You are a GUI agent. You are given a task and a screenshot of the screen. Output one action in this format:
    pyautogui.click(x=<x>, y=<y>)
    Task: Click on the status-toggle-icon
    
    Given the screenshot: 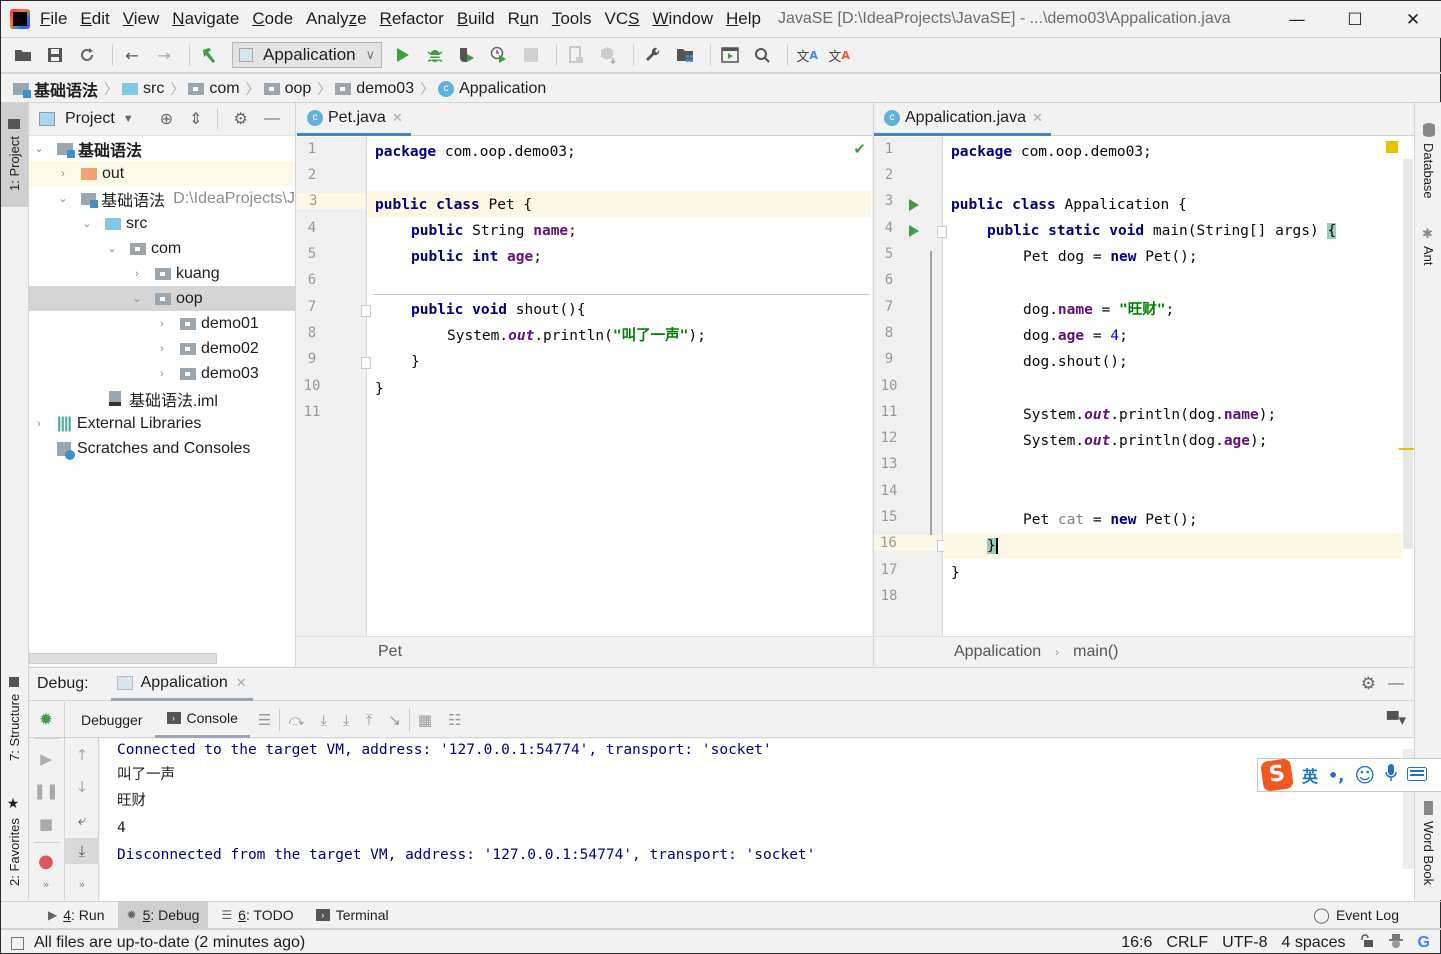 What is the action you would take?
    pyautogui.click(x=17, y=943)
    